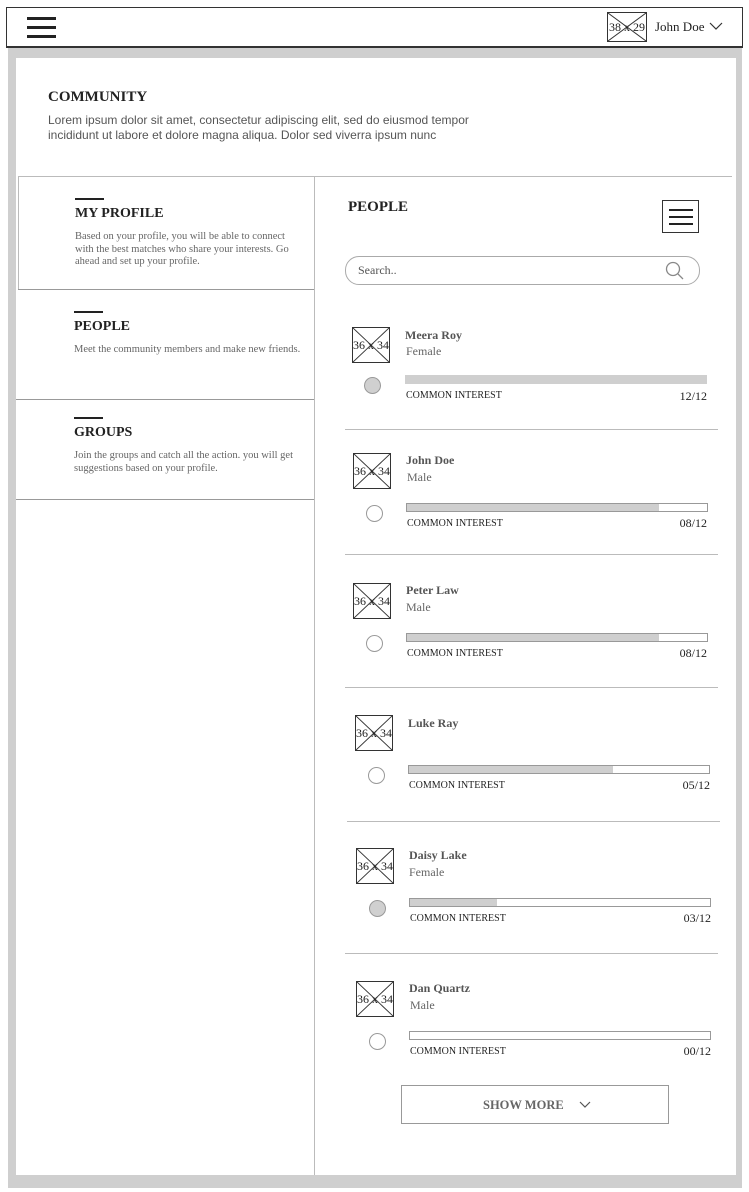 The image size is (749, 1192). What do you see at coordinates (439, 988) in the screenshot?
I see `person-name: Dan Quartz` at bounding box center [439, 988].